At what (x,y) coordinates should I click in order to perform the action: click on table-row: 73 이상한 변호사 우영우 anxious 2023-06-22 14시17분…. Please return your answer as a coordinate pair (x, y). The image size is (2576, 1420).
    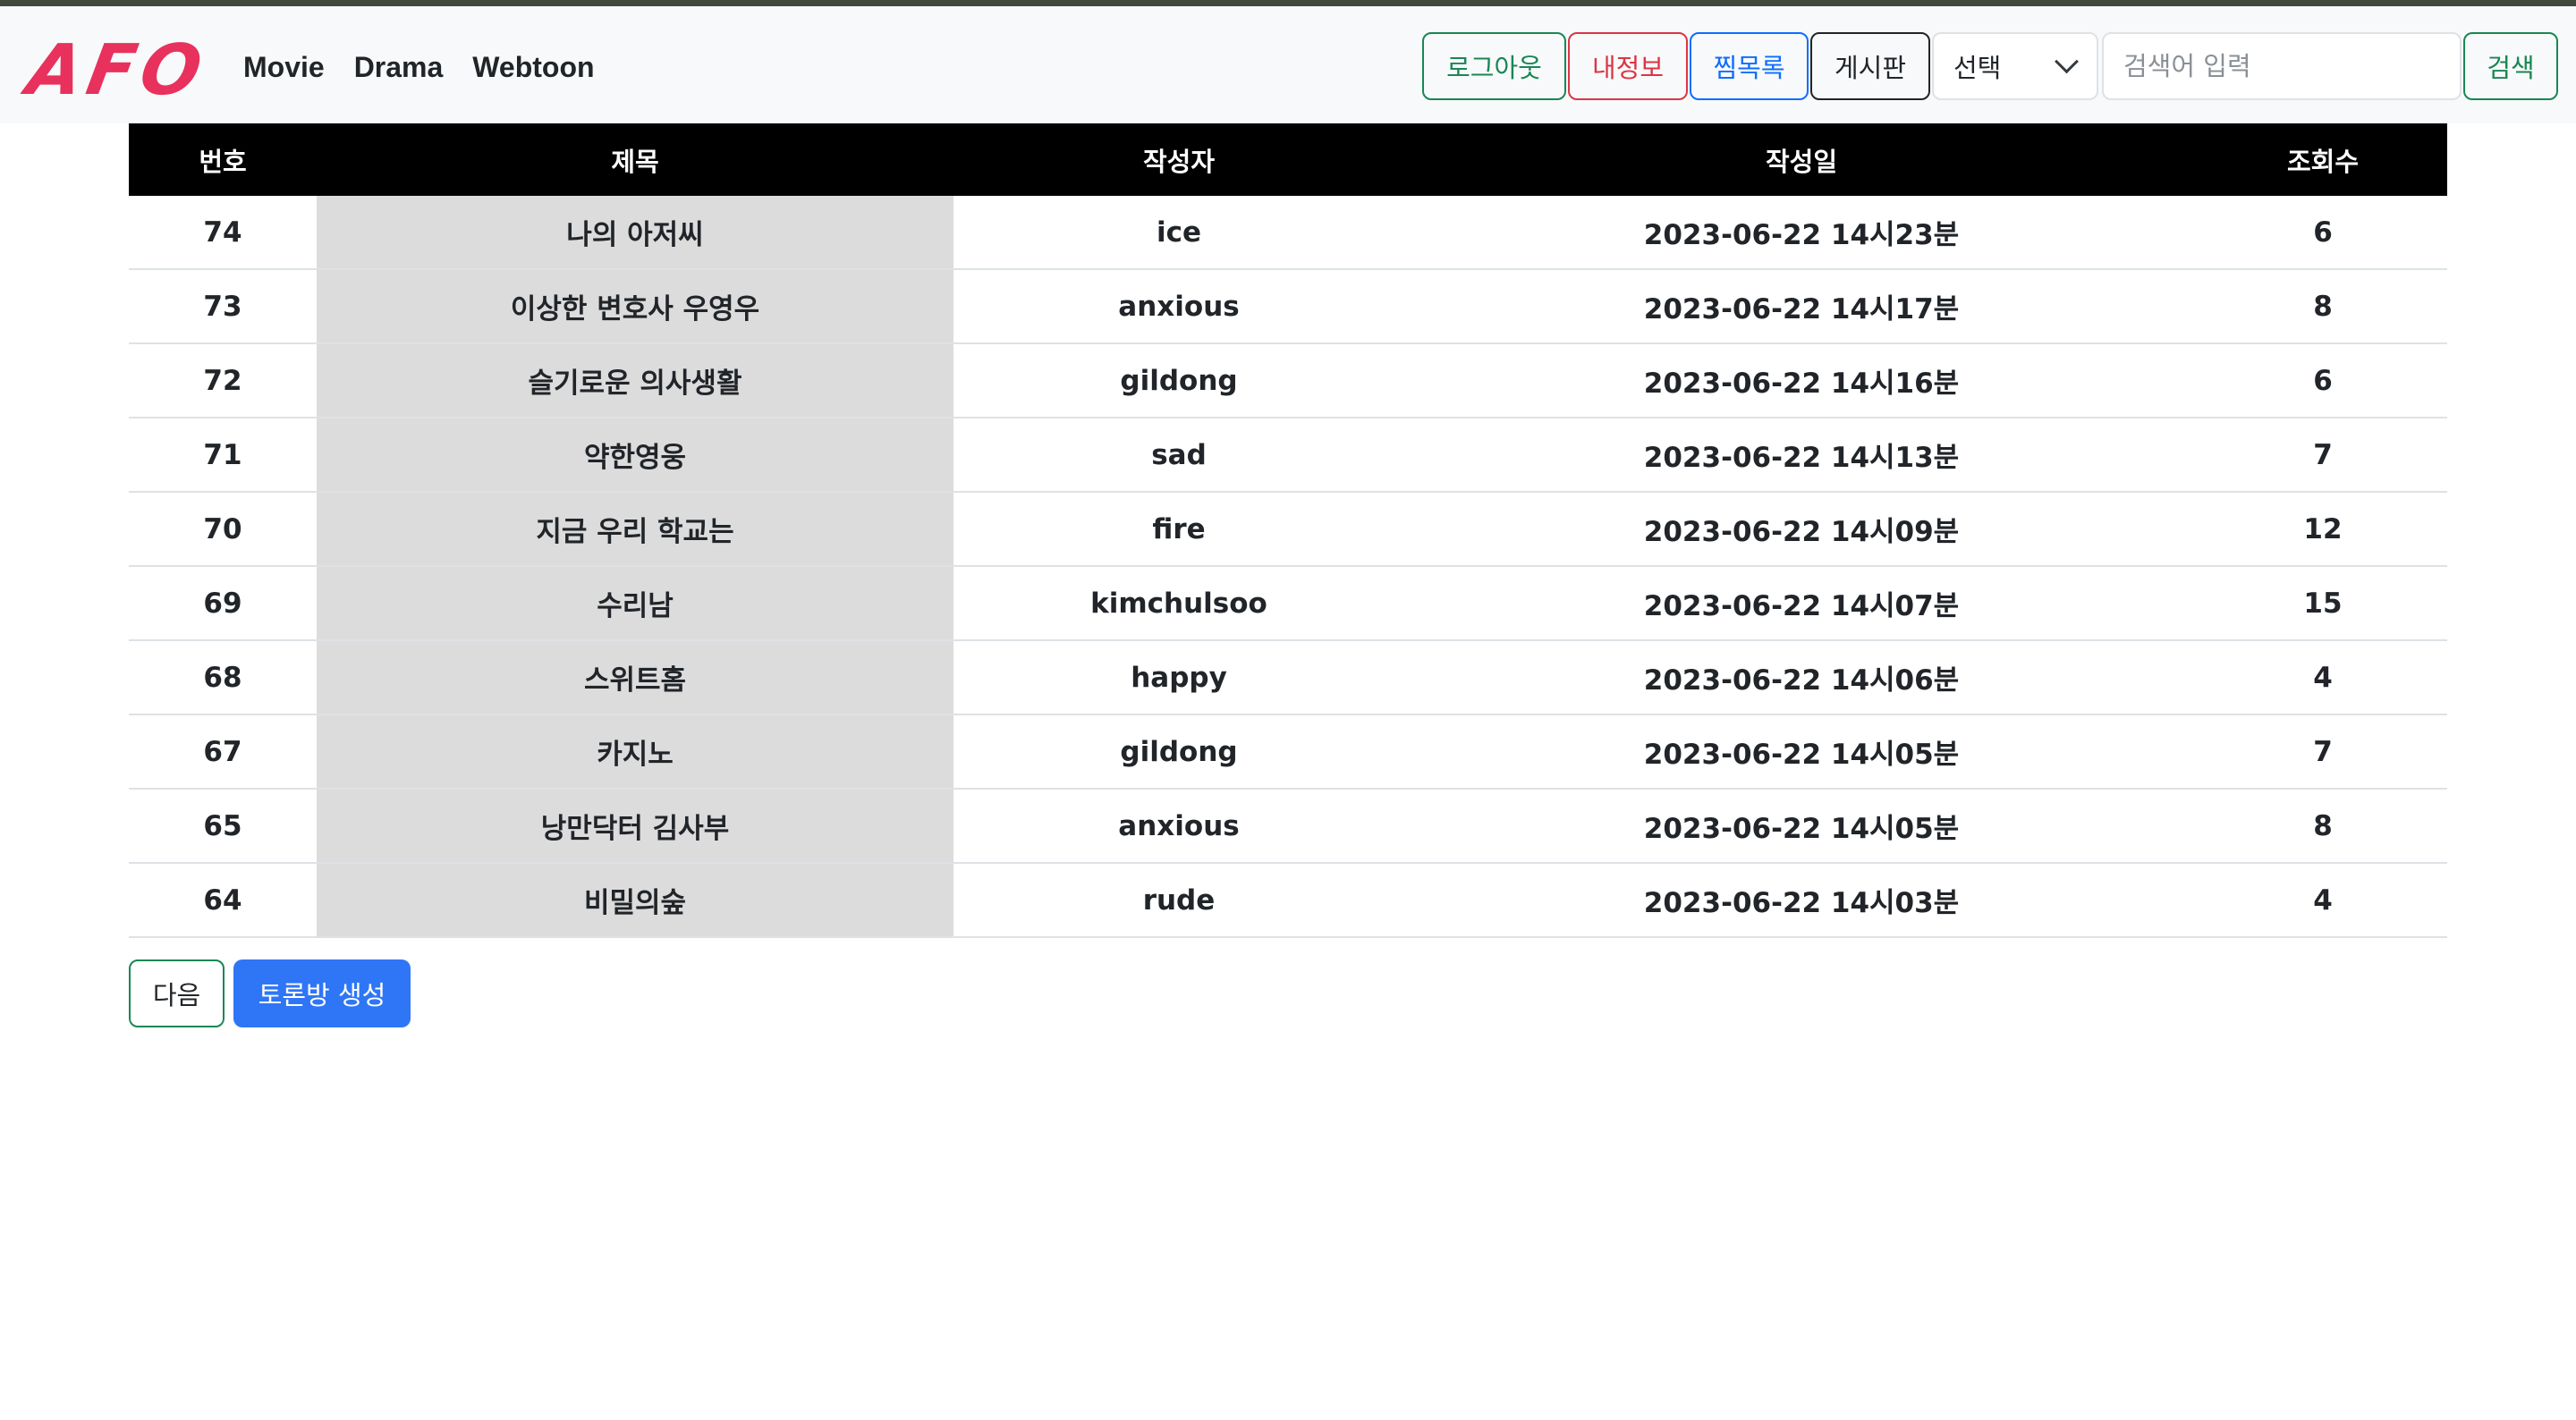
    Looking at the image, I should click on (1288, 307).